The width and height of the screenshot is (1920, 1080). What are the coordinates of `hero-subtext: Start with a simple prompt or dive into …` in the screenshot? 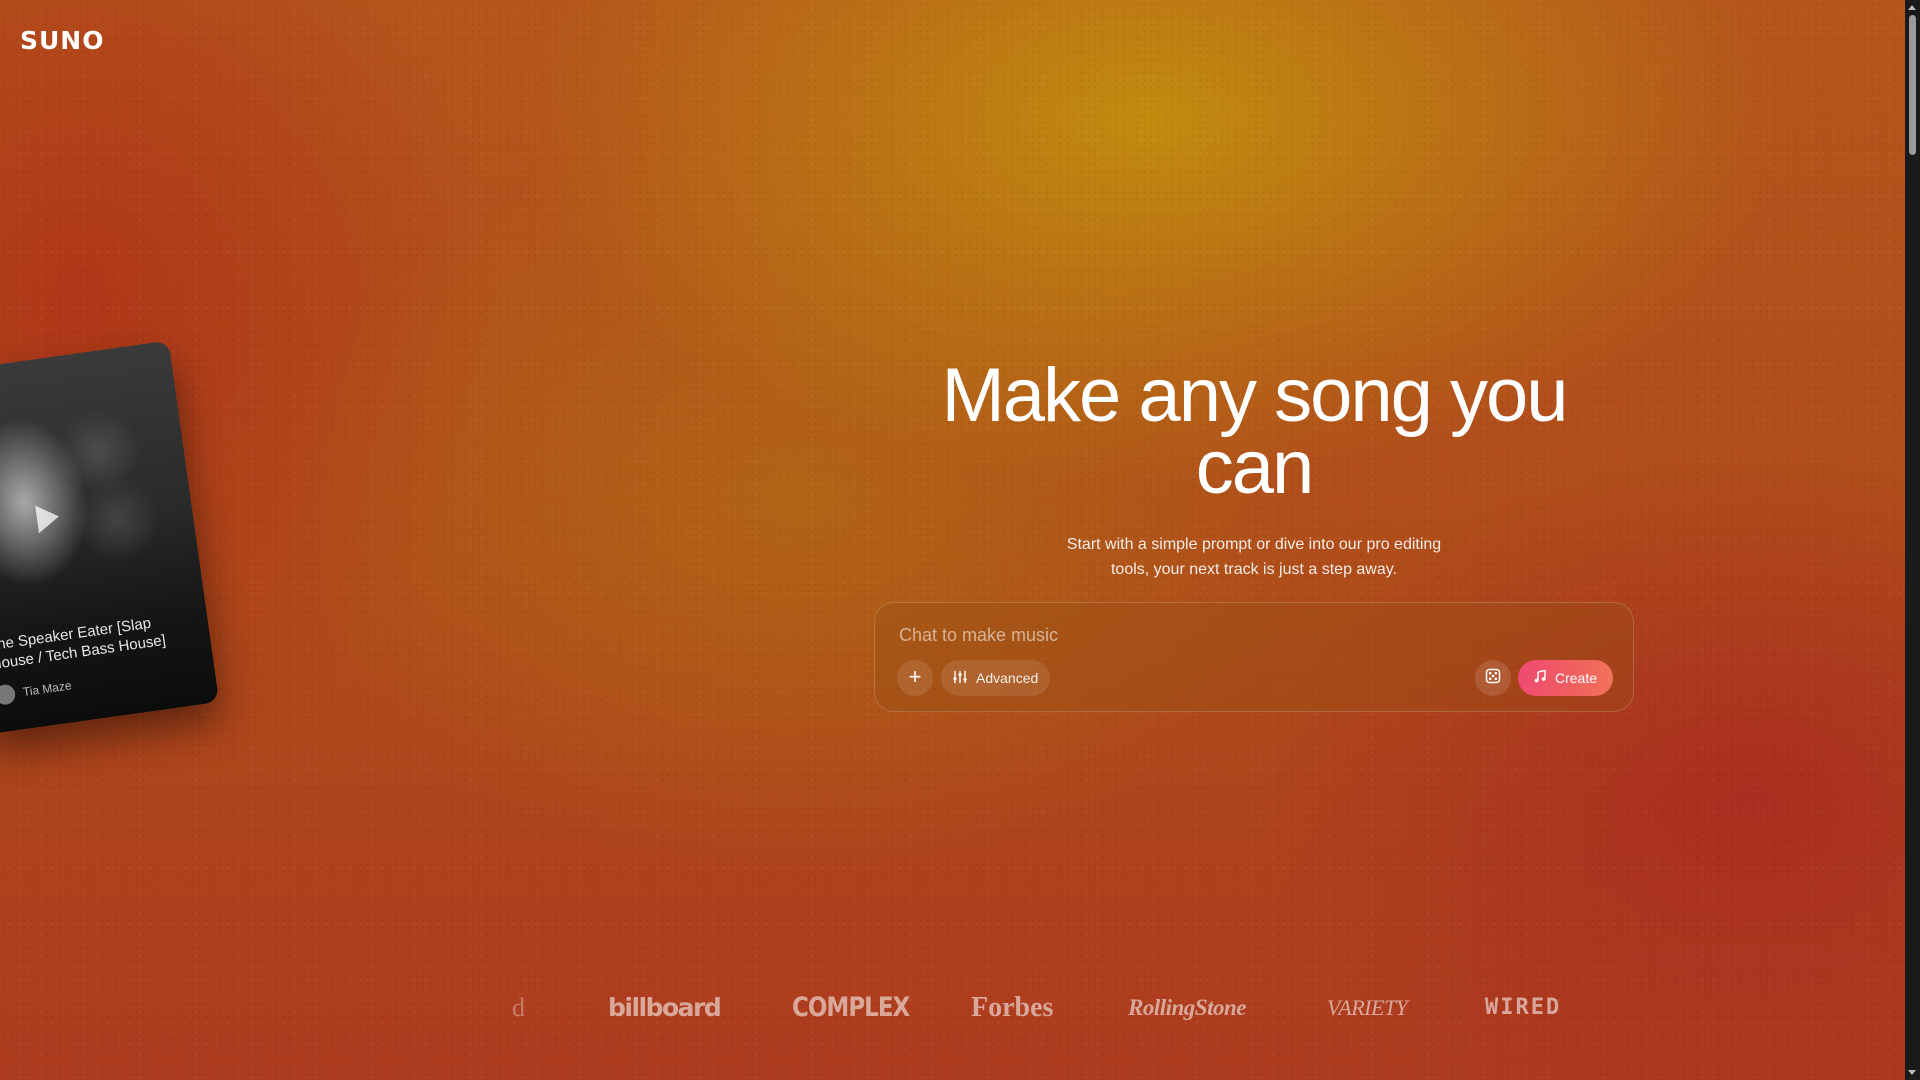 It's located at (1254, 557).